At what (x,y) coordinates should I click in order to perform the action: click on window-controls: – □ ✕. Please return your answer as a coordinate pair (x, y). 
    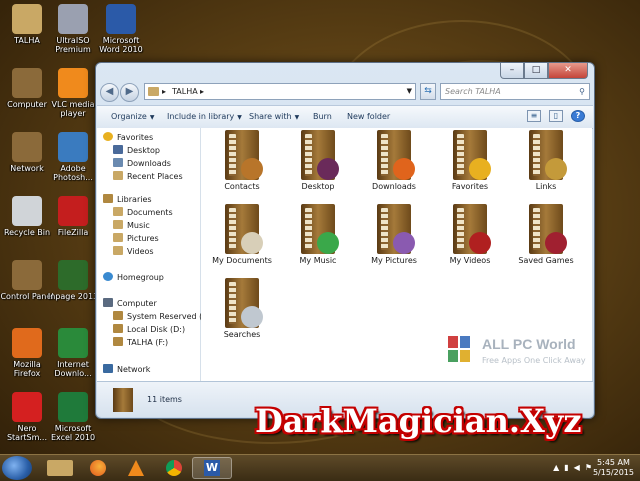
    Looking at the image, I should click on (544, 71).